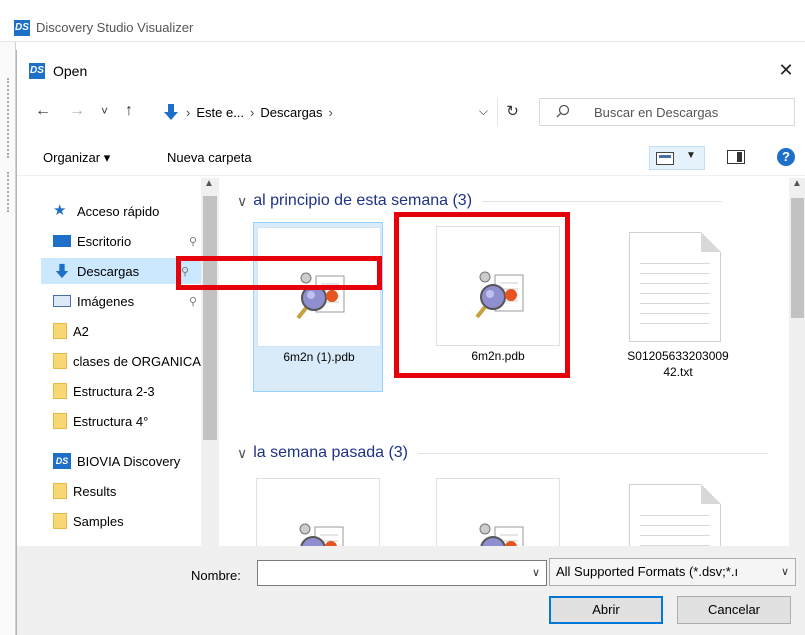 The image size is (805, 635). I want to click on dialog-logo-icon: DS, so click(37, 71).